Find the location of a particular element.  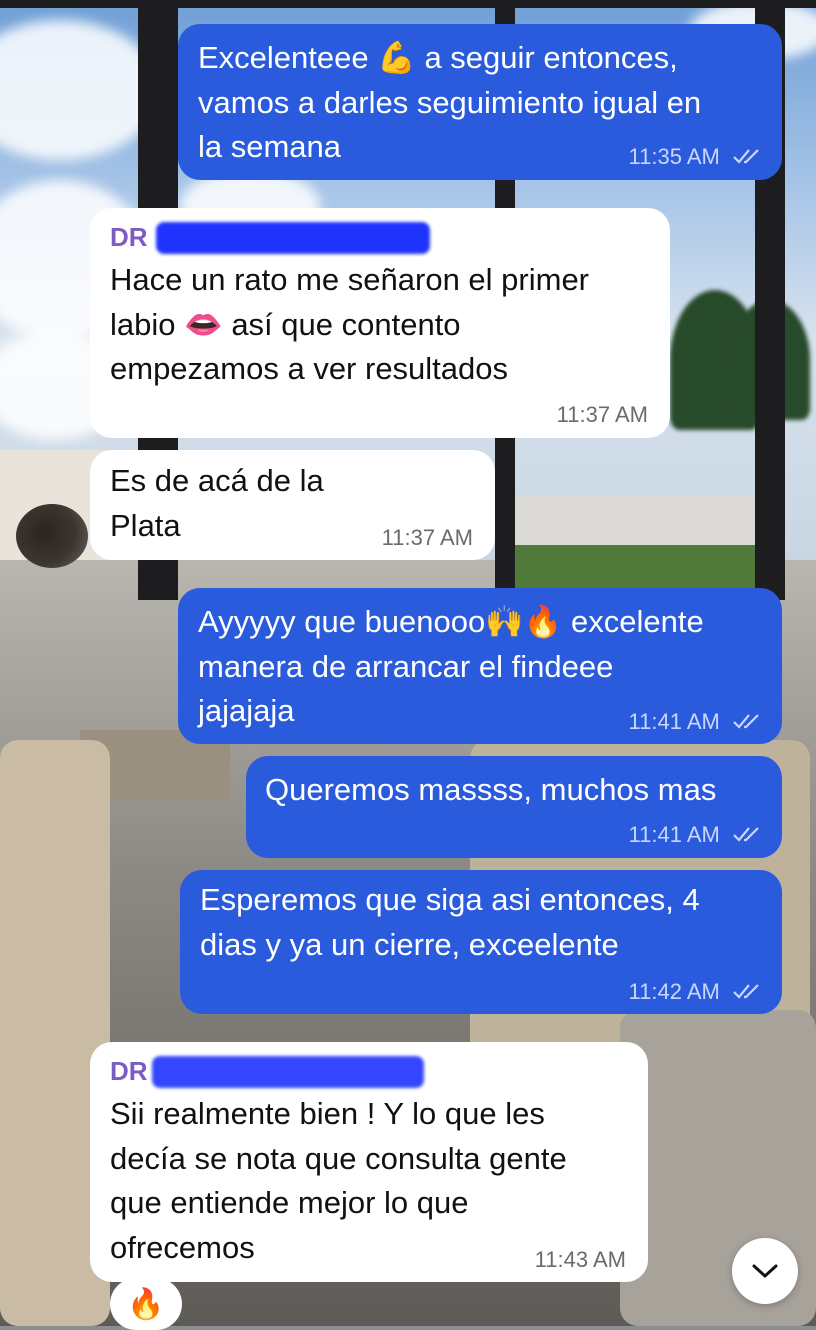

message-bubble-outgoing: Queremos massss, muchos mas 11:41 AM is located at coordinates (514, 807).